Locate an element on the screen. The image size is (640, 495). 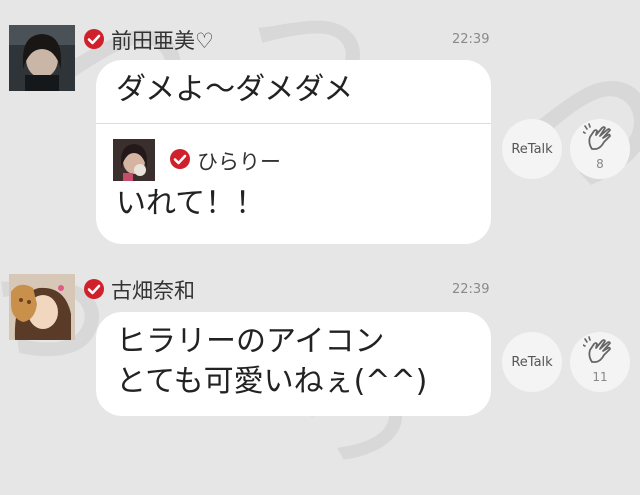
clap-count: 11 is located at coordinates (600, 377).